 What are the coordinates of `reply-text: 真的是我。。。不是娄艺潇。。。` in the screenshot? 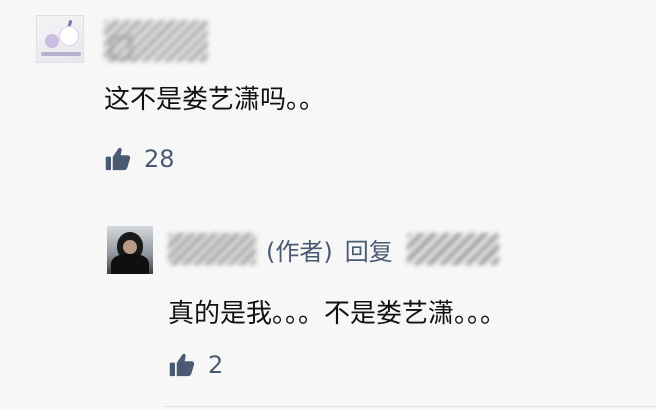 It's located at (337, 314).